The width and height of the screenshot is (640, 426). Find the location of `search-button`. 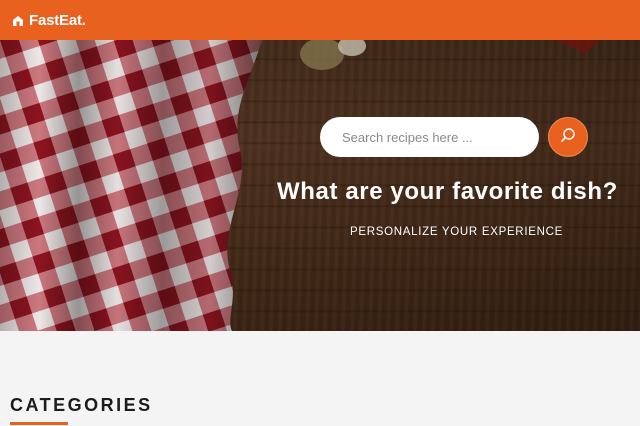

search-button is located at coordinates (568, 137).